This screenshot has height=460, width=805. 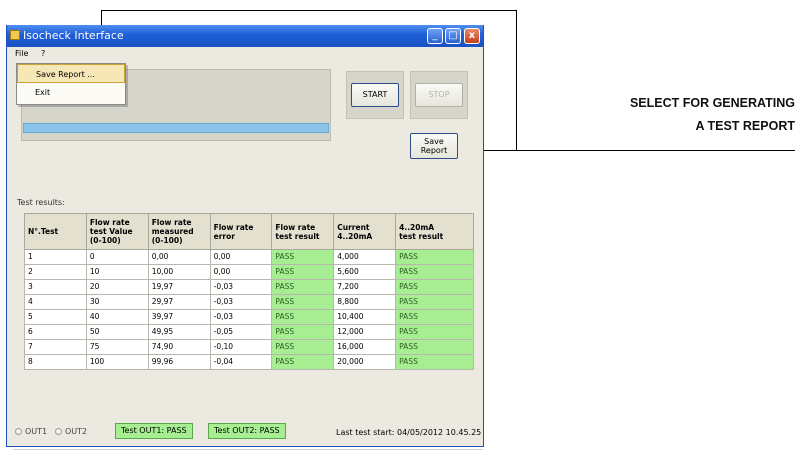 What do you see at coordinates (179, 347) in the screenshot?
I see `table-cell: 74,90` at bounding box center [179, 347].